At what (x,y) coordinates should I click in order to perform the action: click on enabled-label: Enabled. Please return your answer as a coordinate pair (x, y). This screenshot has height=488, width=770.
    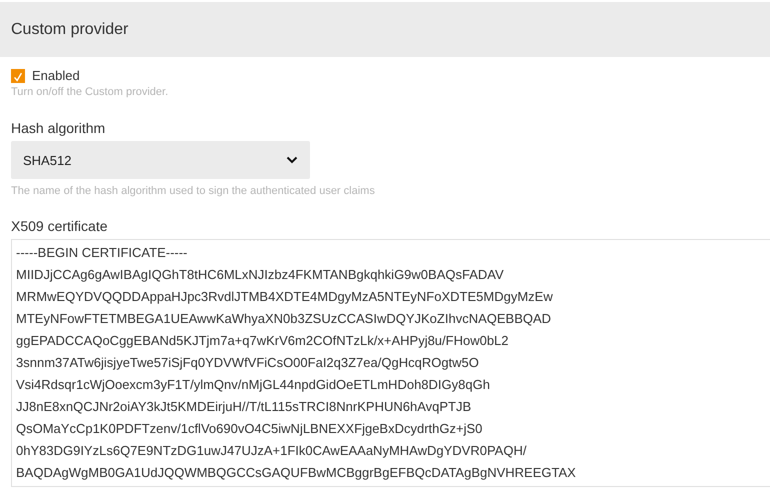
    Looking at the image, I should click on (56, 75).